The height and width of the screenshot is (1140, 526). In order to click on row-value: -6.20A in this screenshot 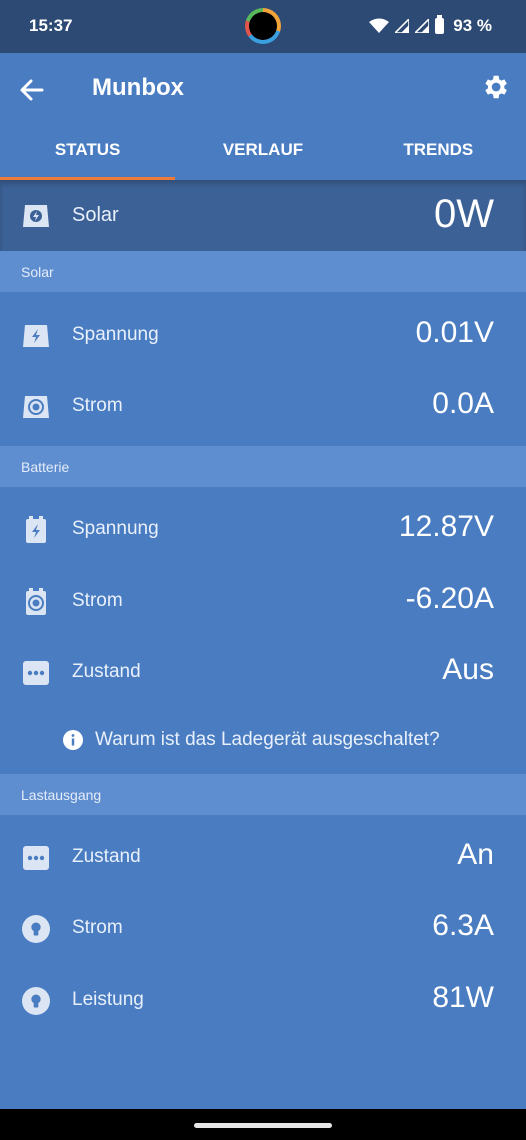, I will do `click(449, 598)`.